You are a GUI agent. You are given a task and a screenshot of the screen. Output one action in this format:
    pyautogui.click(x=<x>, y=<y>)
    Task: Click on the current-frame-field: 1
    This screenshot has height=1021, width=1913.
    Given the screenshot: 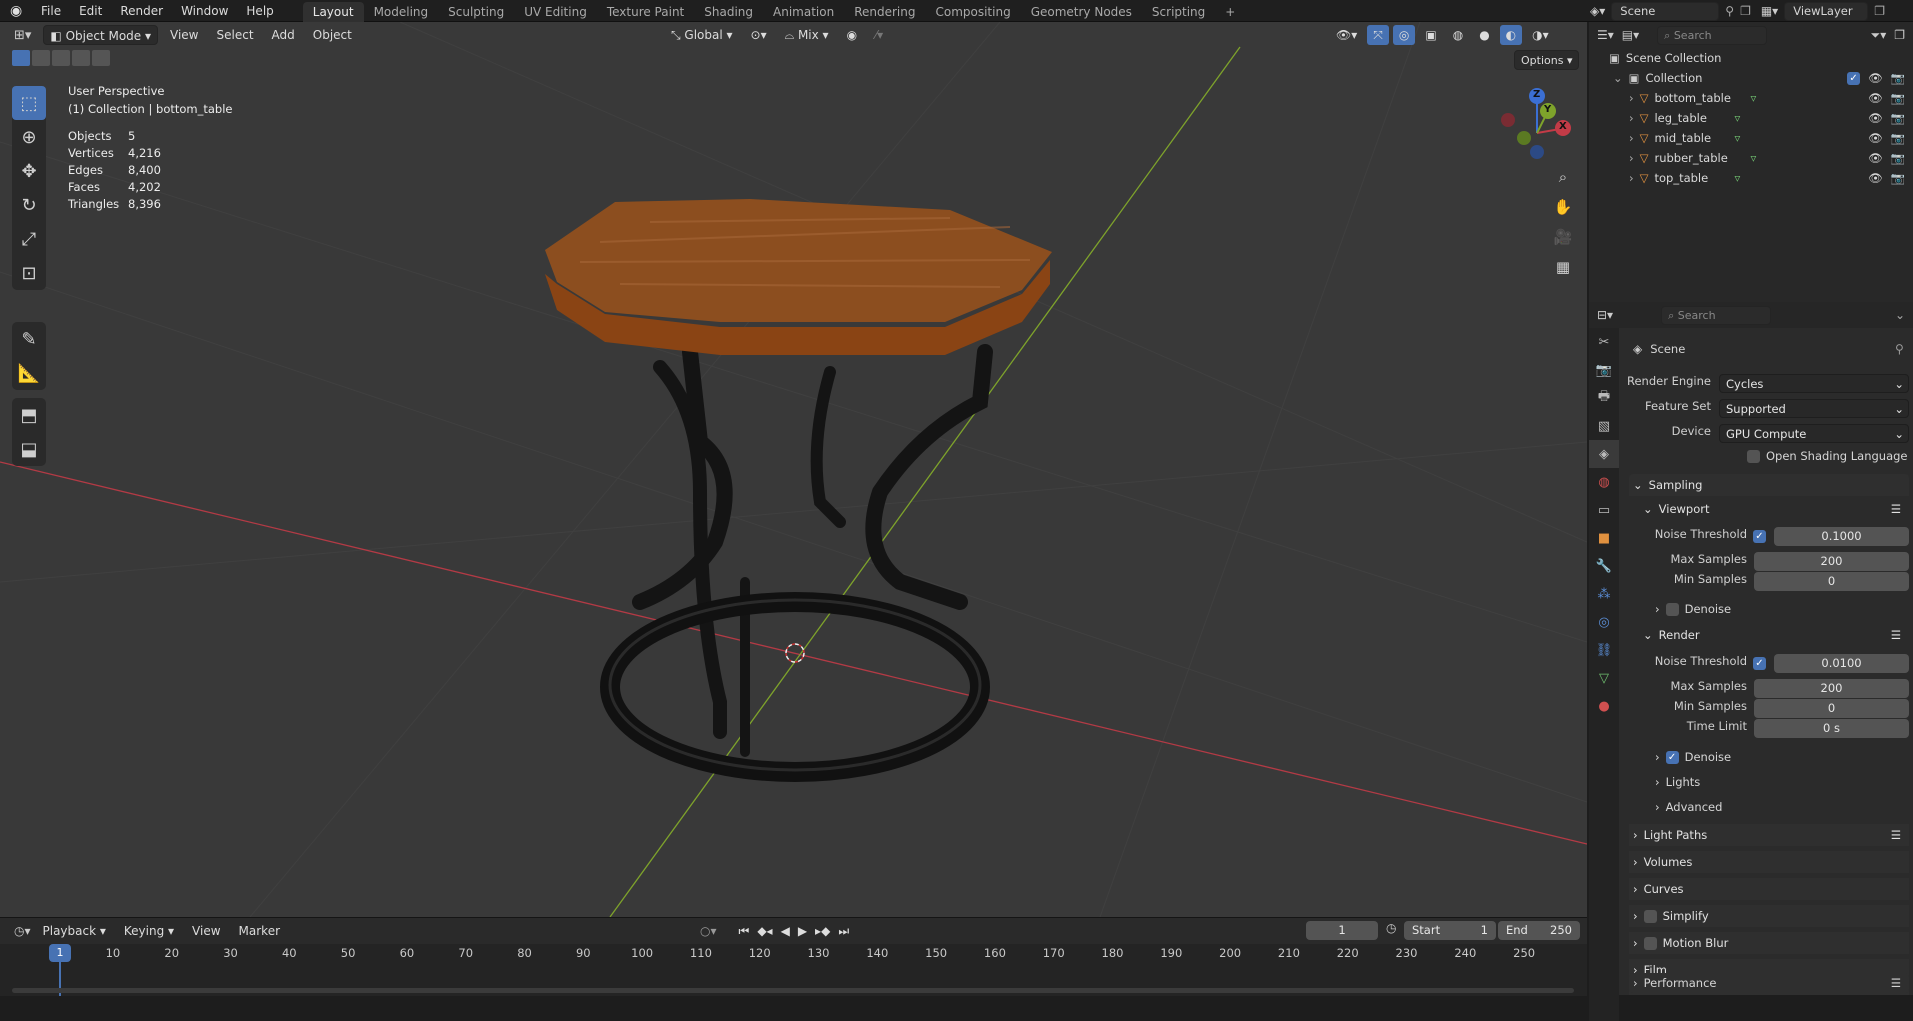 What is the action you would take?
    pyautogui.click(x=1342, y=930)
    